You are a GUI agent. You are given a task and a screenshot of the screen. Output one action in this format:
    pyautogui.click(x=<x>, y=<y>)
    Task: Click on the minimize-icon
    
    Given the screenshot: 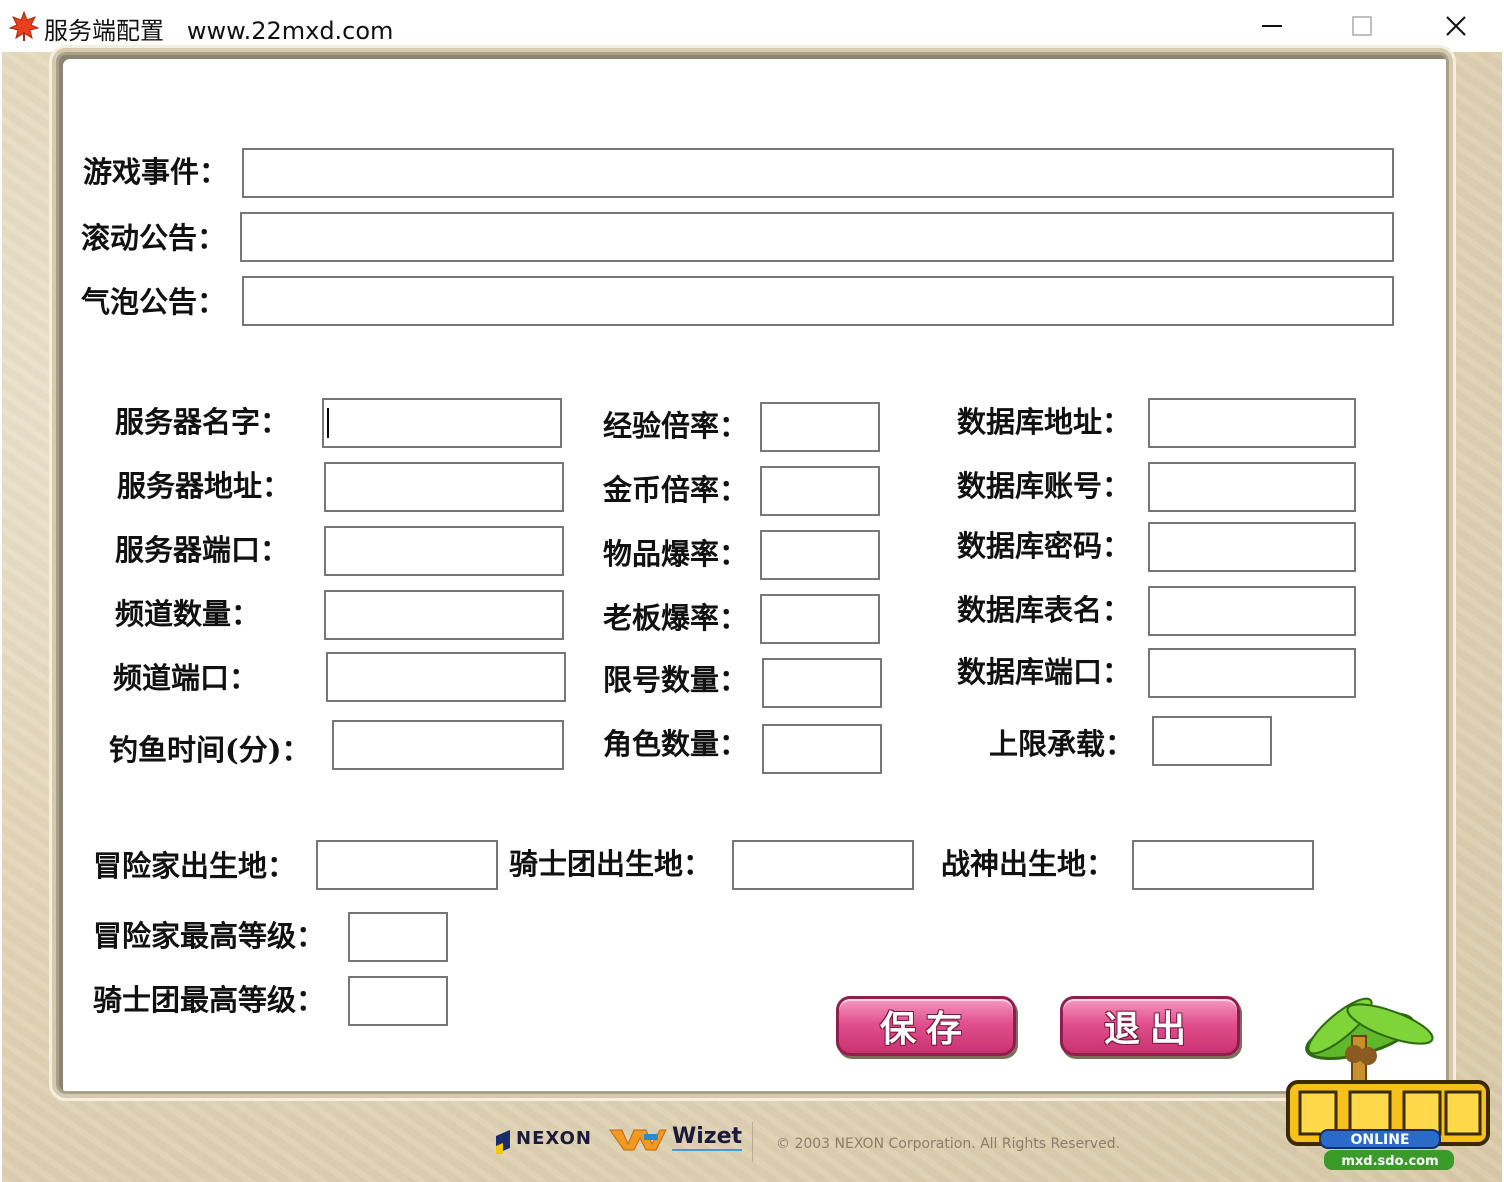 What is the action you would take?
    pyautogui.click(x=1272, y=26)
    